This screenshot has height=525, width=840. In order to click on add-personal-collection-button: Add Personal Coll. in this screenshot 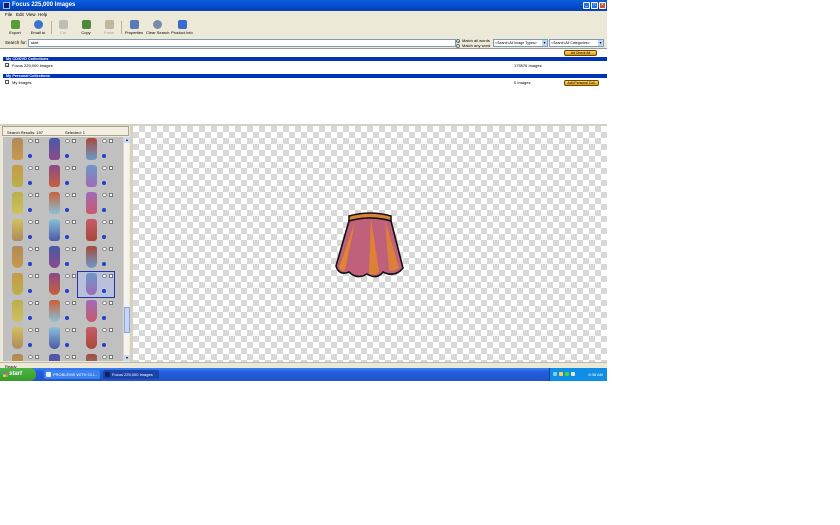, I will do `click(581, 83)`.